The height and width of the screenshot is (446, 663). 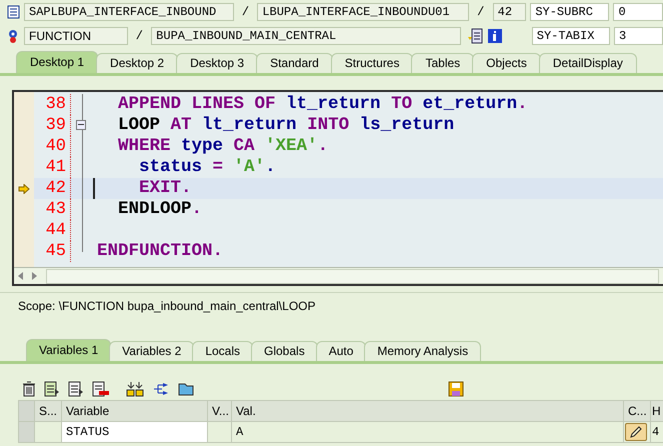 What do you see at coordinates (571, 36) in the screenshot?
I see `system-field-name: SY-TABIX` at bounding box center [571, 36].